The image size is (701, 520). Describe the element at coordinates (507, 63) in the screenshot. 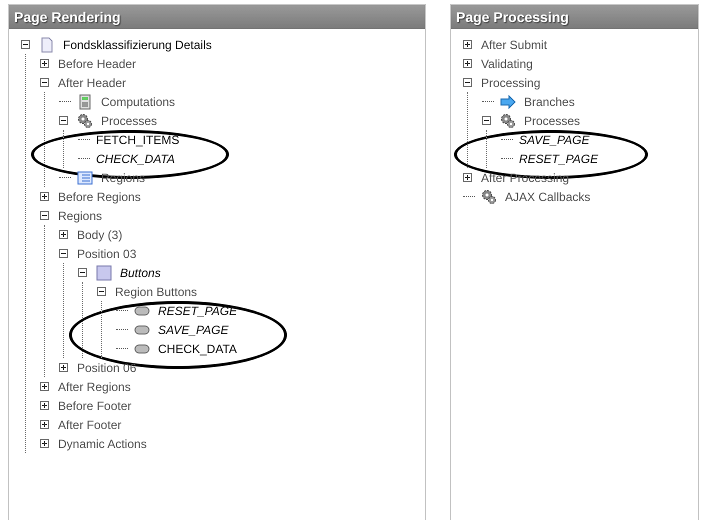

I see `tree-item: Validating` at that location.